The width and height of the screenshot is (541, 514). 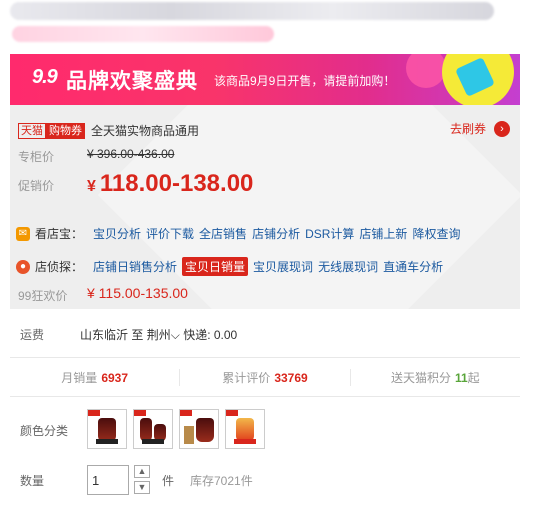 I want to click on event-title: 品牌欢聚盛典, so click(x=132, y=81).